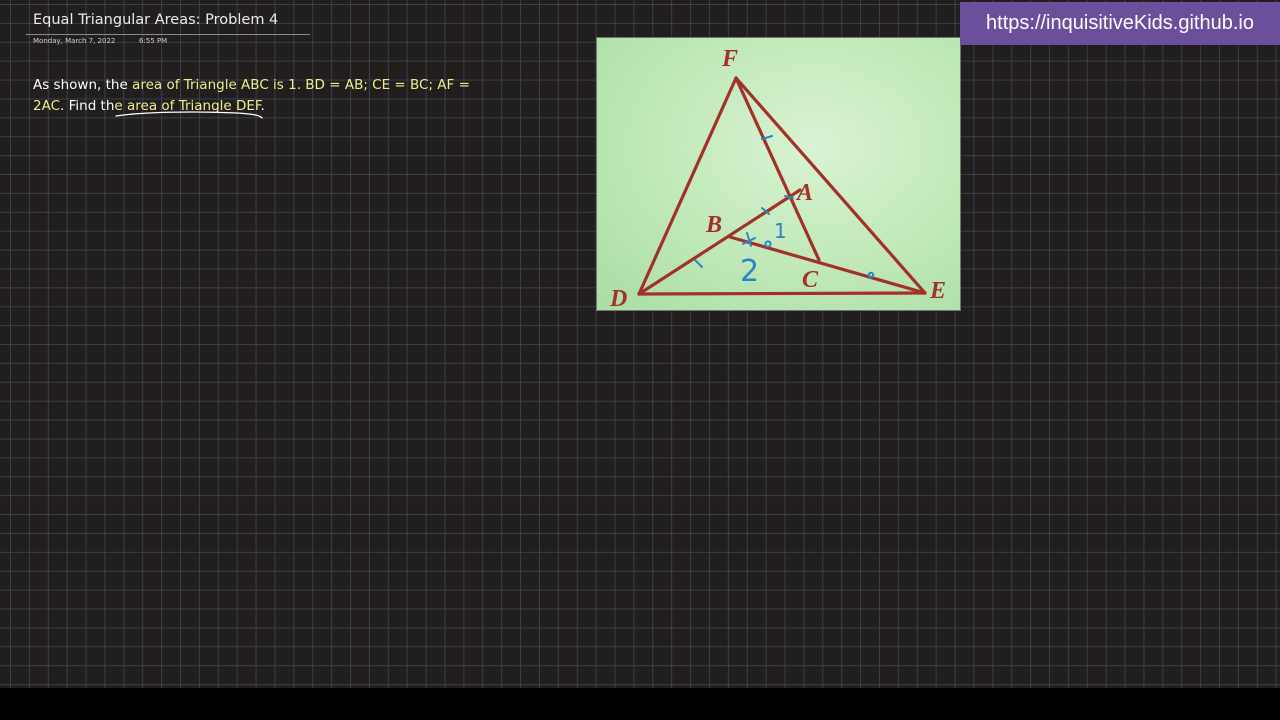 This screenshot has height=720, width=1280. What do you see at coordinates (83, 85) in the screenshot?
I see `problem-text-part: As shown, the` at bounding box center [83, 85].